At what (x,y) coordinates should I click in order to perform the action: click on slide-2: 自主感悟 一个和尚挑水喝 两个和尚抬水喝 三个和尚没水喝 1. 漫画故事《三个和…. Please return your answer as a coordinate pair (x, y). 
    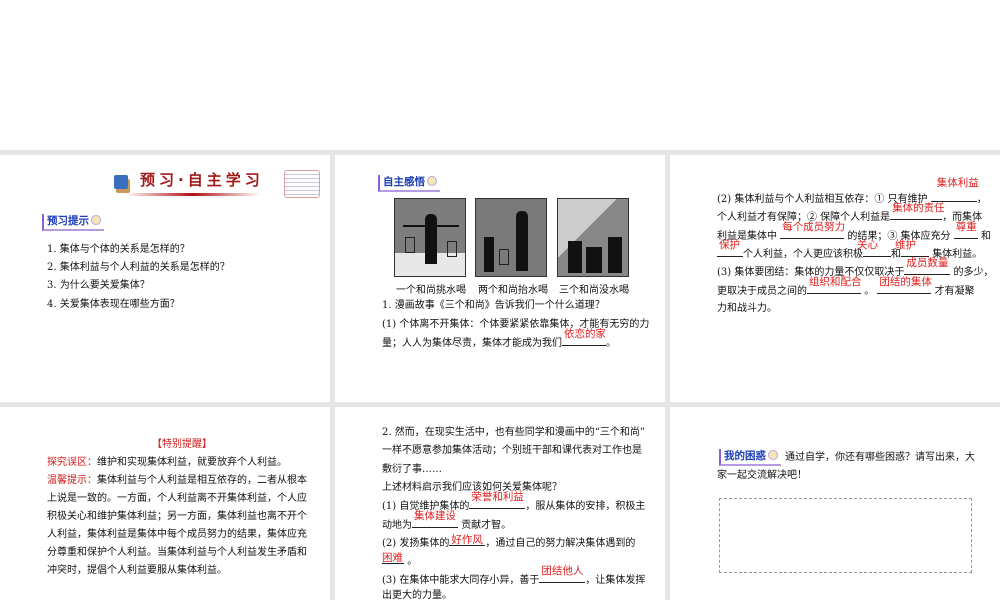
    Looking at the image, I should click on (500, 278).